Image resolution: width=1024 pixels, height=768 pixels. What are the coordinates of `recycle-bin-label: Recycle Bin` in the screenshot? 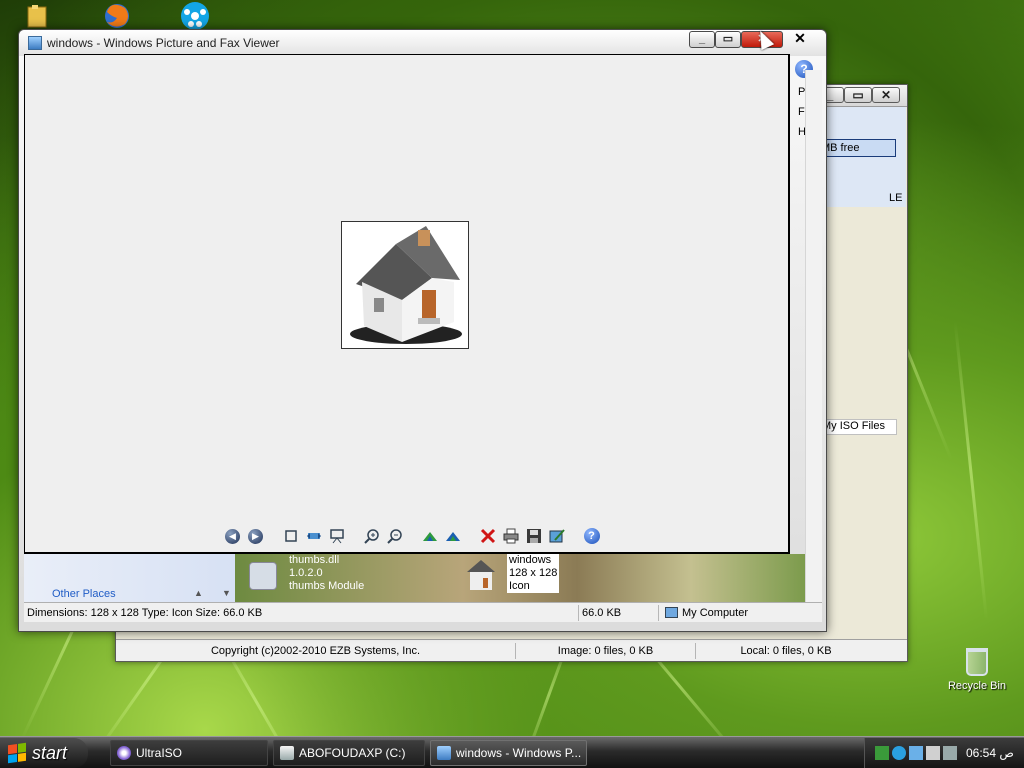 It's located at (977, 686).